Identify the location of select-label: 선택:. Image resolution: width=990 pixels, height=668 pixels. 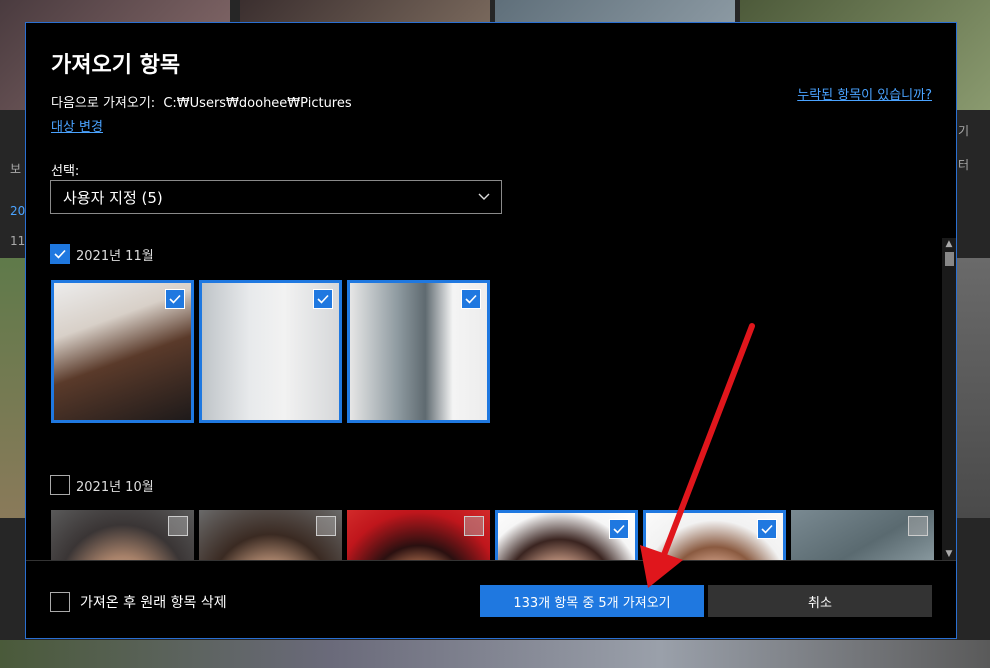
(65, 171).